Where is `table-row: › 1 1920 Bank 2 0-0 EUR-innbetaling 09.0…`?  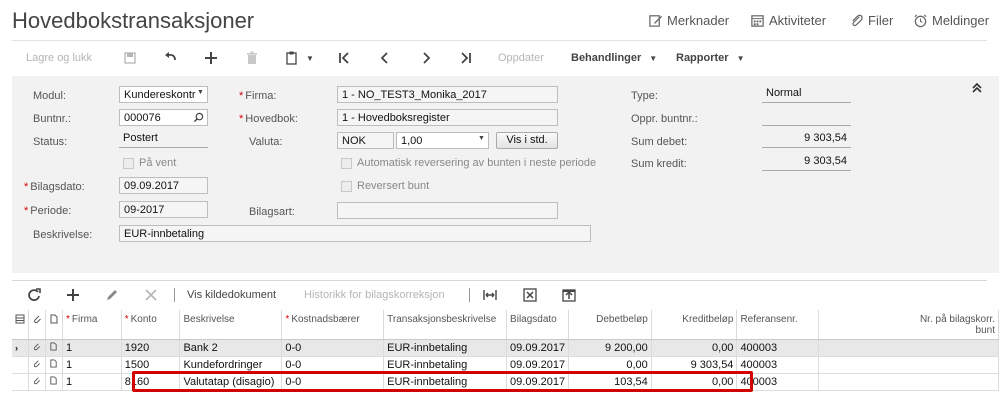 table-row: › 1 1920 Bank 2 0-0 EUR-innbetaling 09.0… is located at coordinates (505, 348).